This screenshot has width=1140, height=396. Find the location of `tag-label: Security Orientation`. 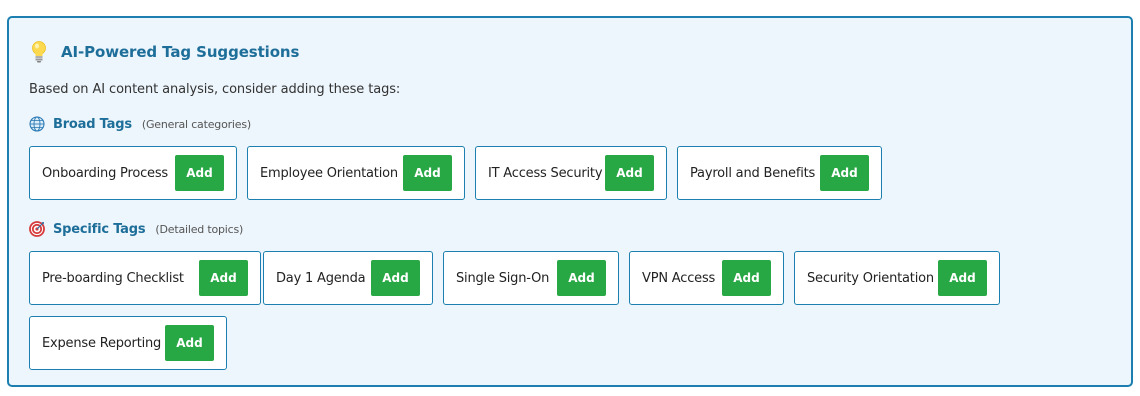

tag-label: Security Orientation is located at coordinates (870, 278).